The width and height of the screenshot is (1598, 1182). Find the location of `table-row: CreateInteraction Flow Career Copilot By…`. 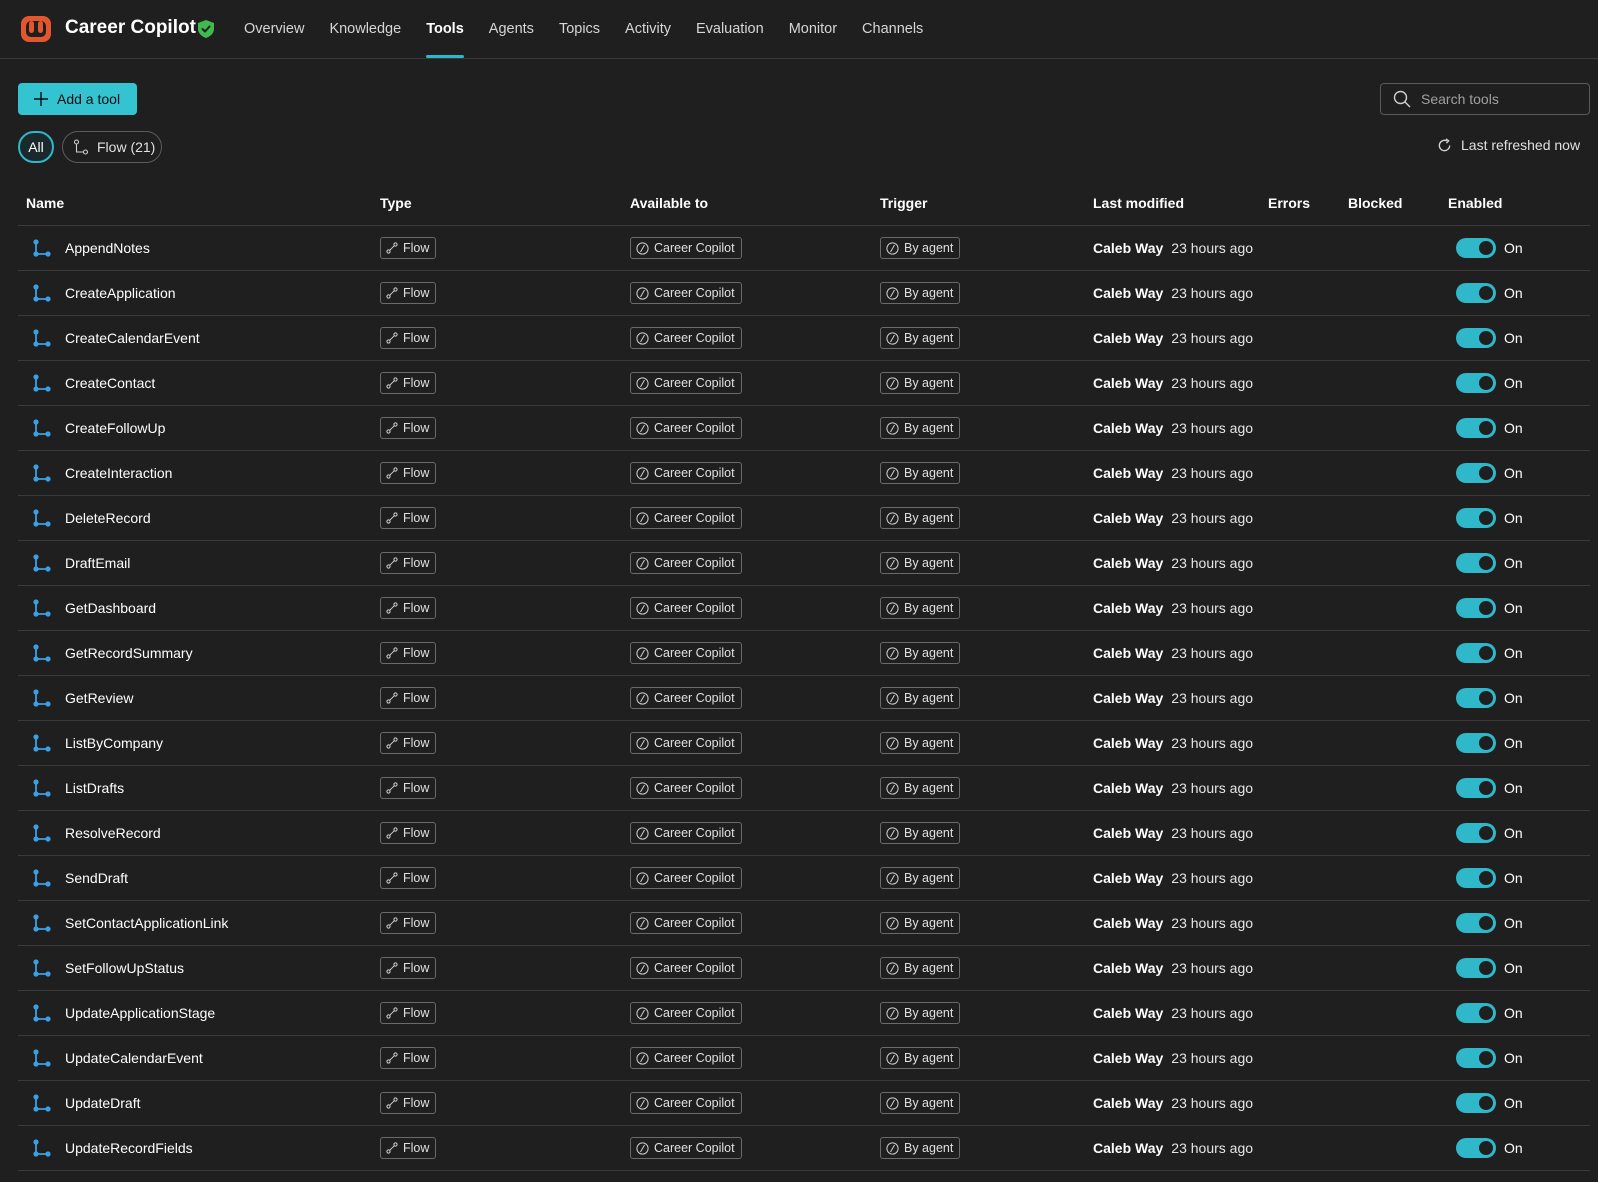

table-row: CreateInteraction Flow Career Copilot By… is located at coordinates (804, 473).